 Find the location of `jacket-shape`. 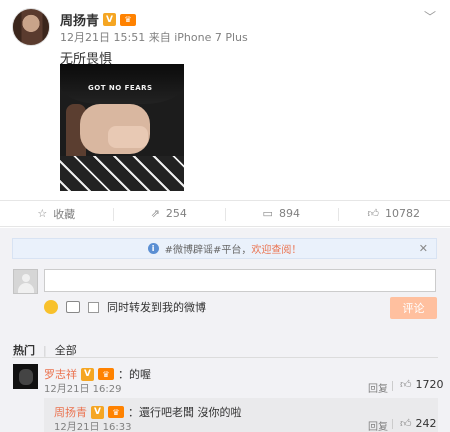

jacket-shape is located at coordinates (122, 173).